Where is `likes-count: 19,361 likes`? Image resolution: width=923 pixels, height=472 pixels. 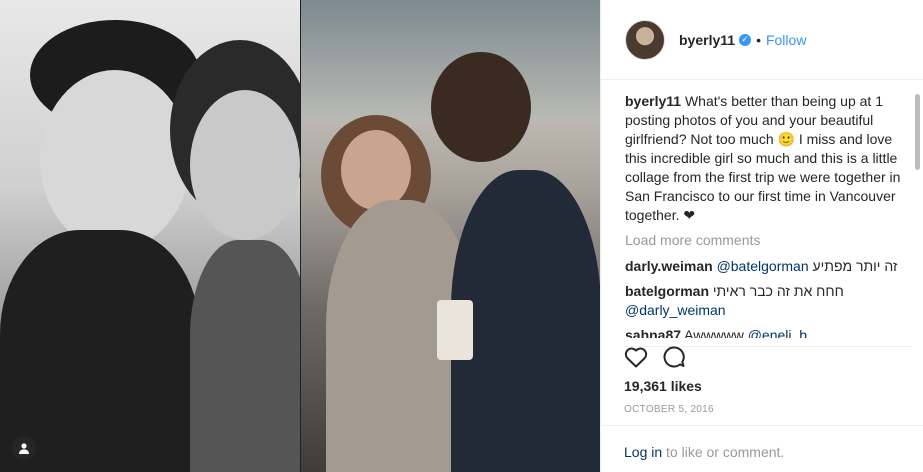 likes-count: 19,361 likes is located at coordinates (663, 386).